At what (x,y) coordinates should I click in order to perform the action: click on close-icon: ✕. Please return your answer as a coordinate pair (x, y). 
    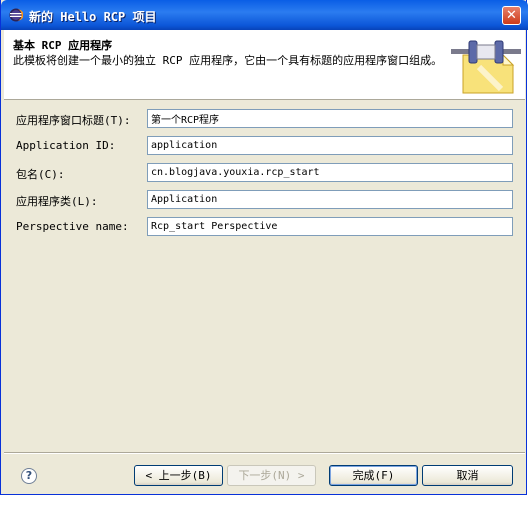
    Looking at the image, I should click on (511, 15).